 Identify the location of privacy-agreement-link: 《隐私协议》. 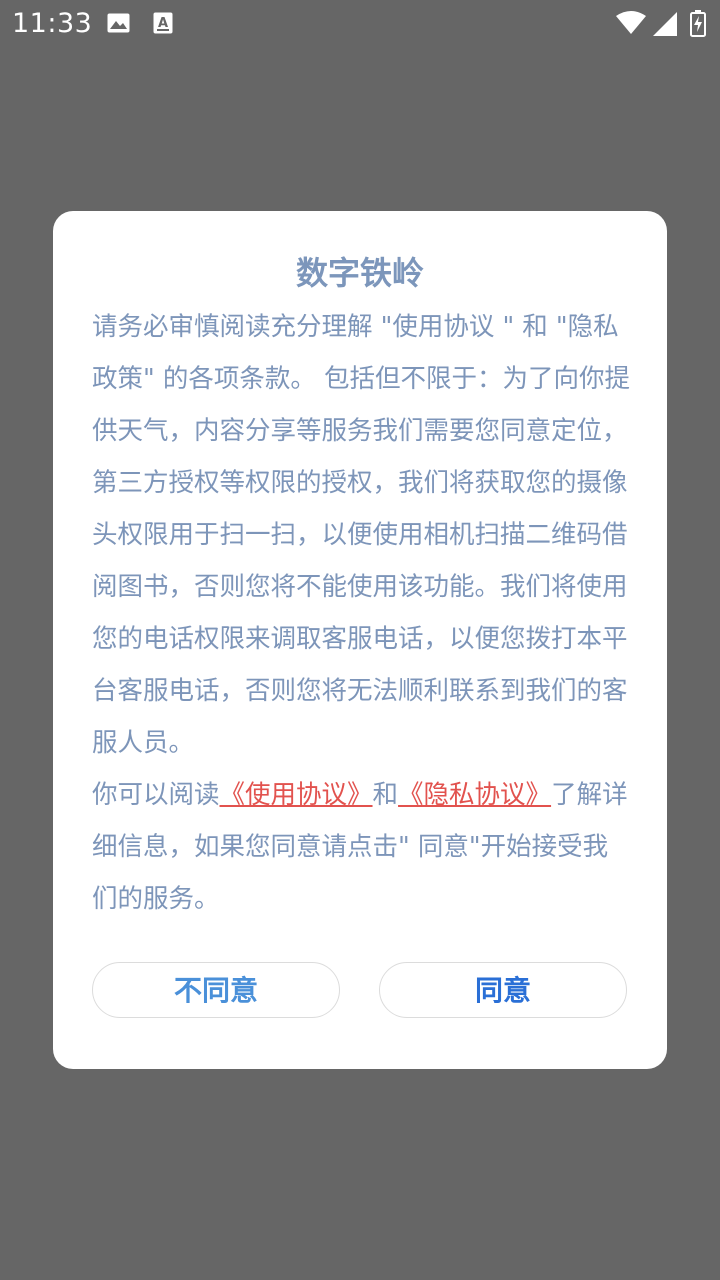
(474, 795).